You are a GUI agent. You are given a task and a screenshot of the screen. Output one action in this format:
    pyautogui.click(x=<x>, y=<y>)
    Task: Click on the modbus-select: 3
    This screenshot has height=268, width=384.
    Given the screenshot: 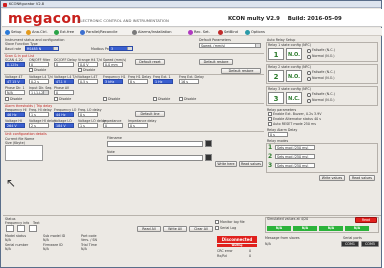 What is the action you would take?
    pyautogui.click(x=121, y=48)
    